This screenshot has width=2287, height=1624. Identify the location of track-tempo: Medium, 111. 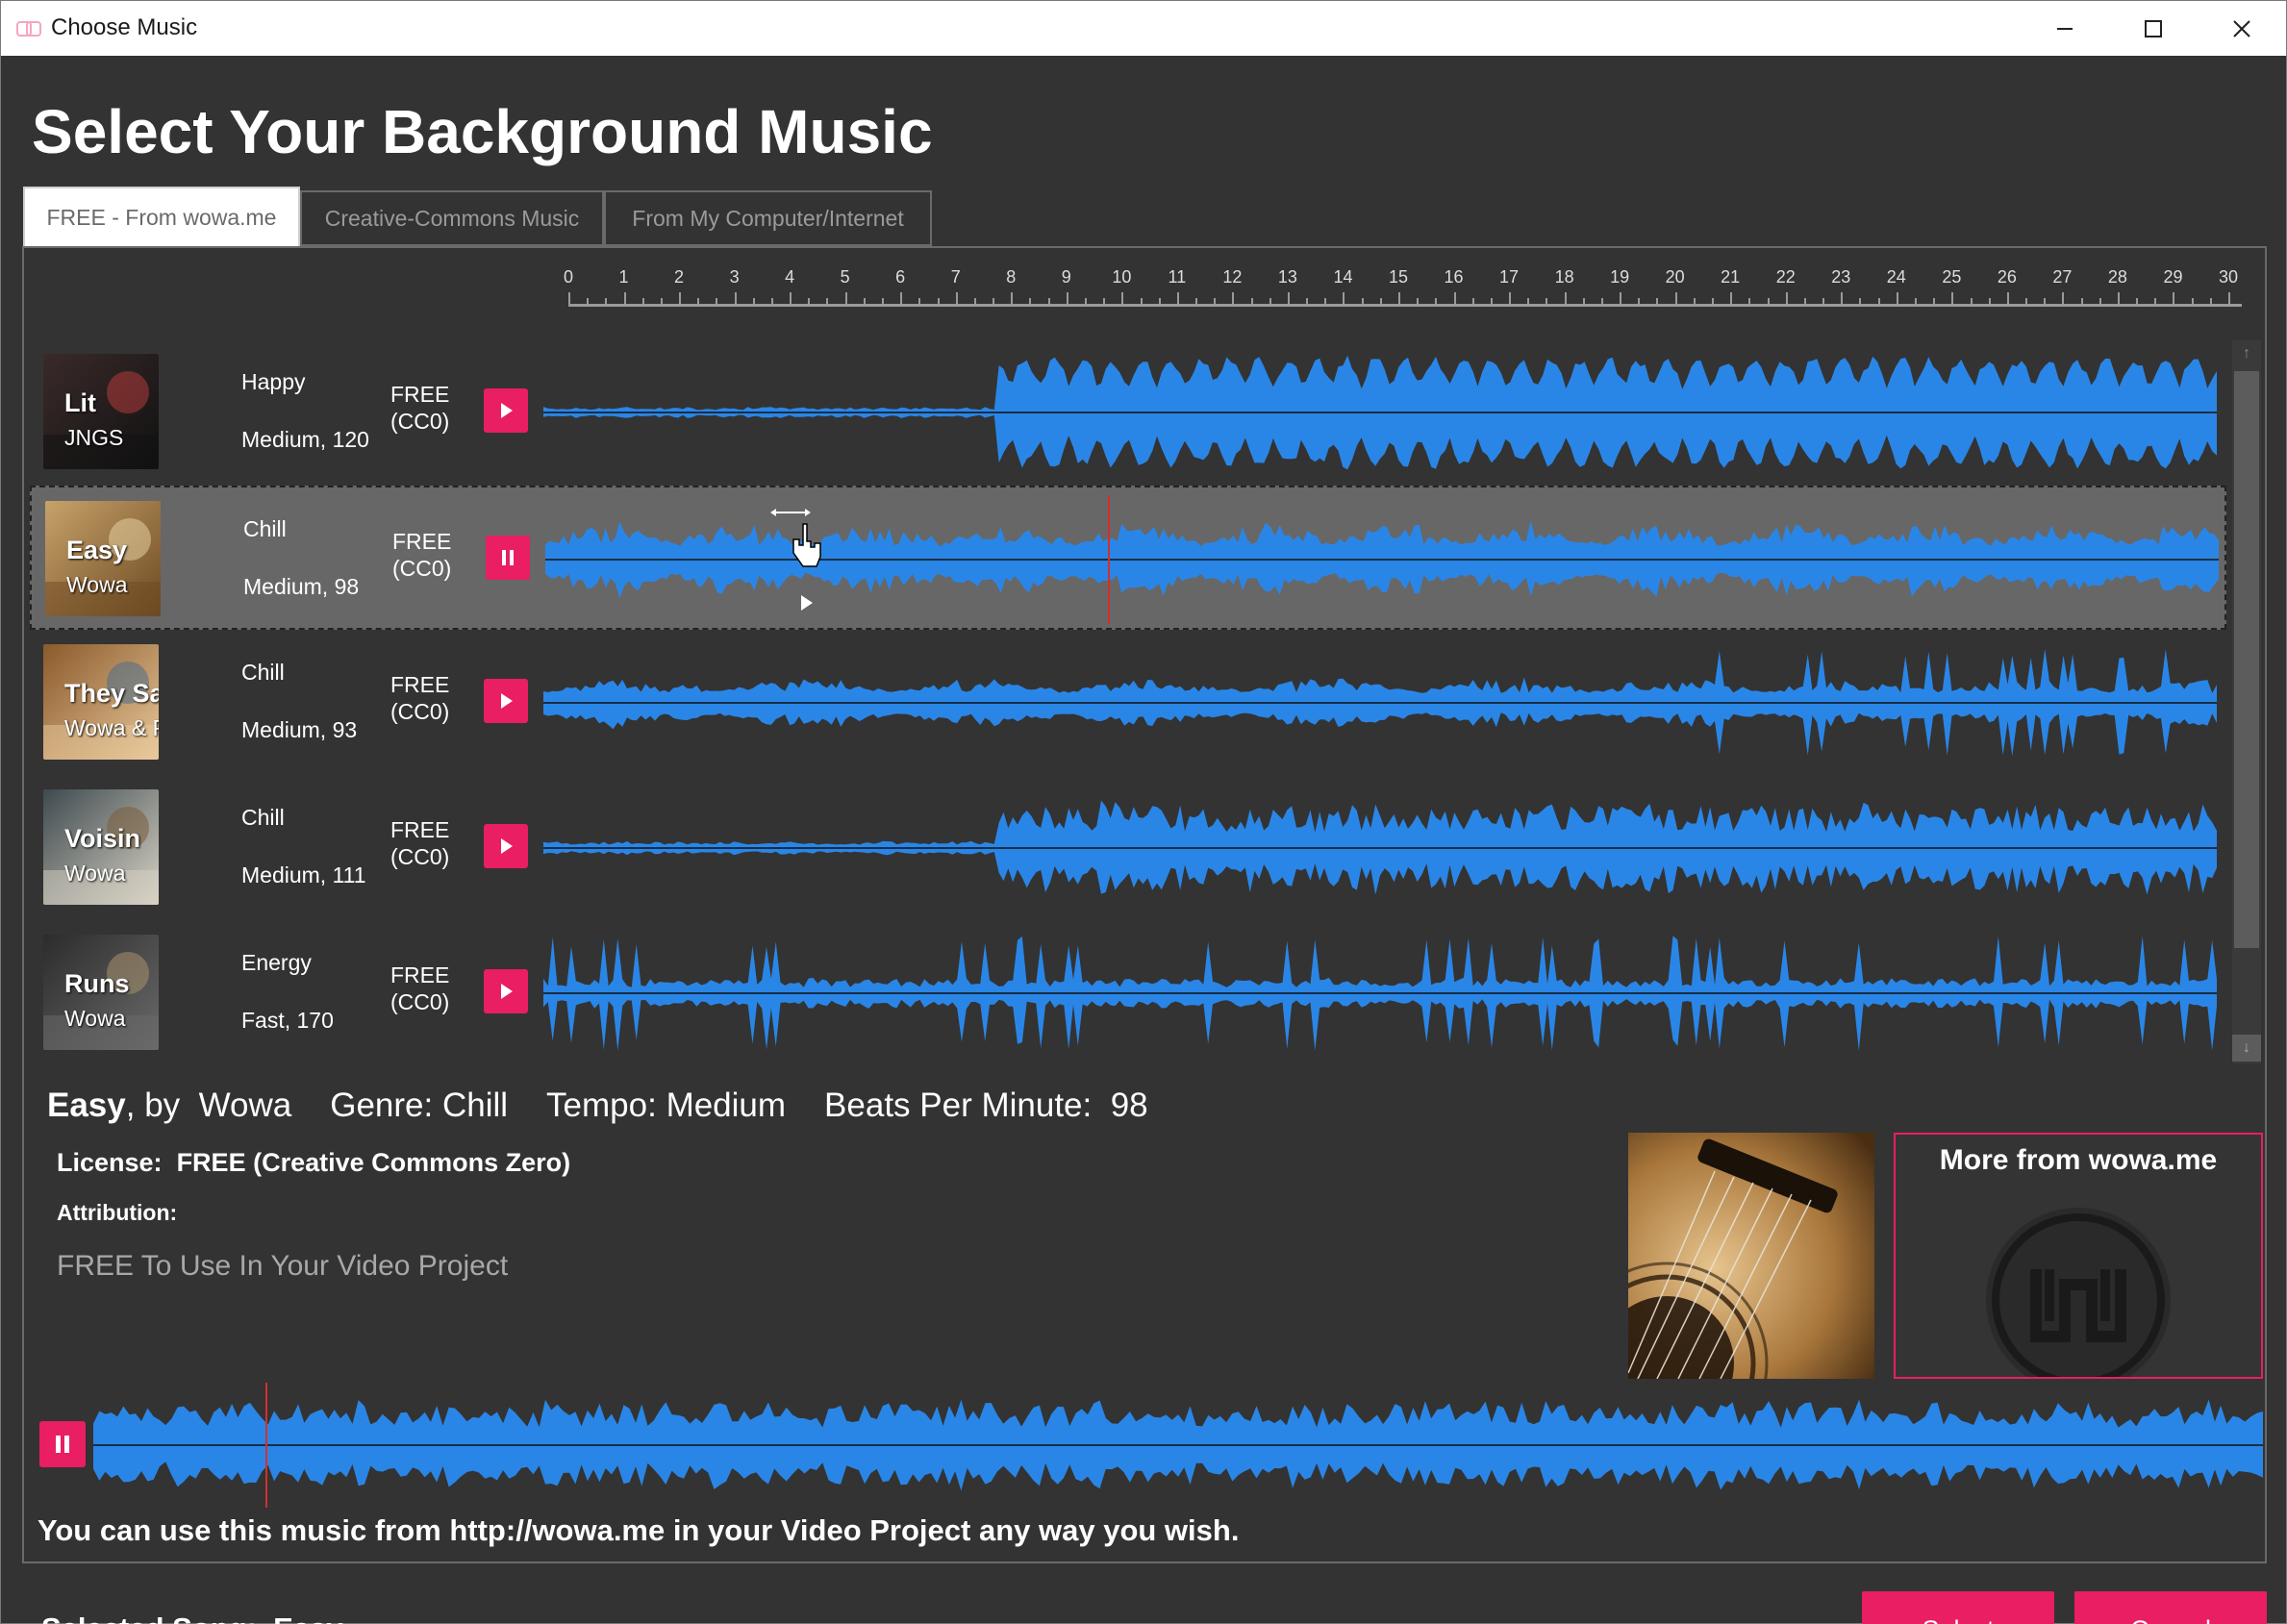
(303, 874).